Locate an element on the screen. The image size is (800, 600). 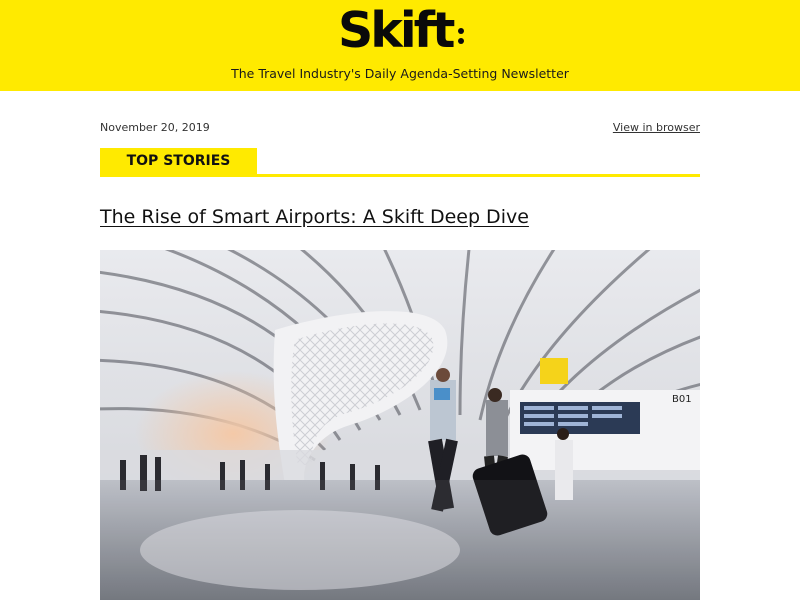
section-divider is located at coordinates (400, 175).